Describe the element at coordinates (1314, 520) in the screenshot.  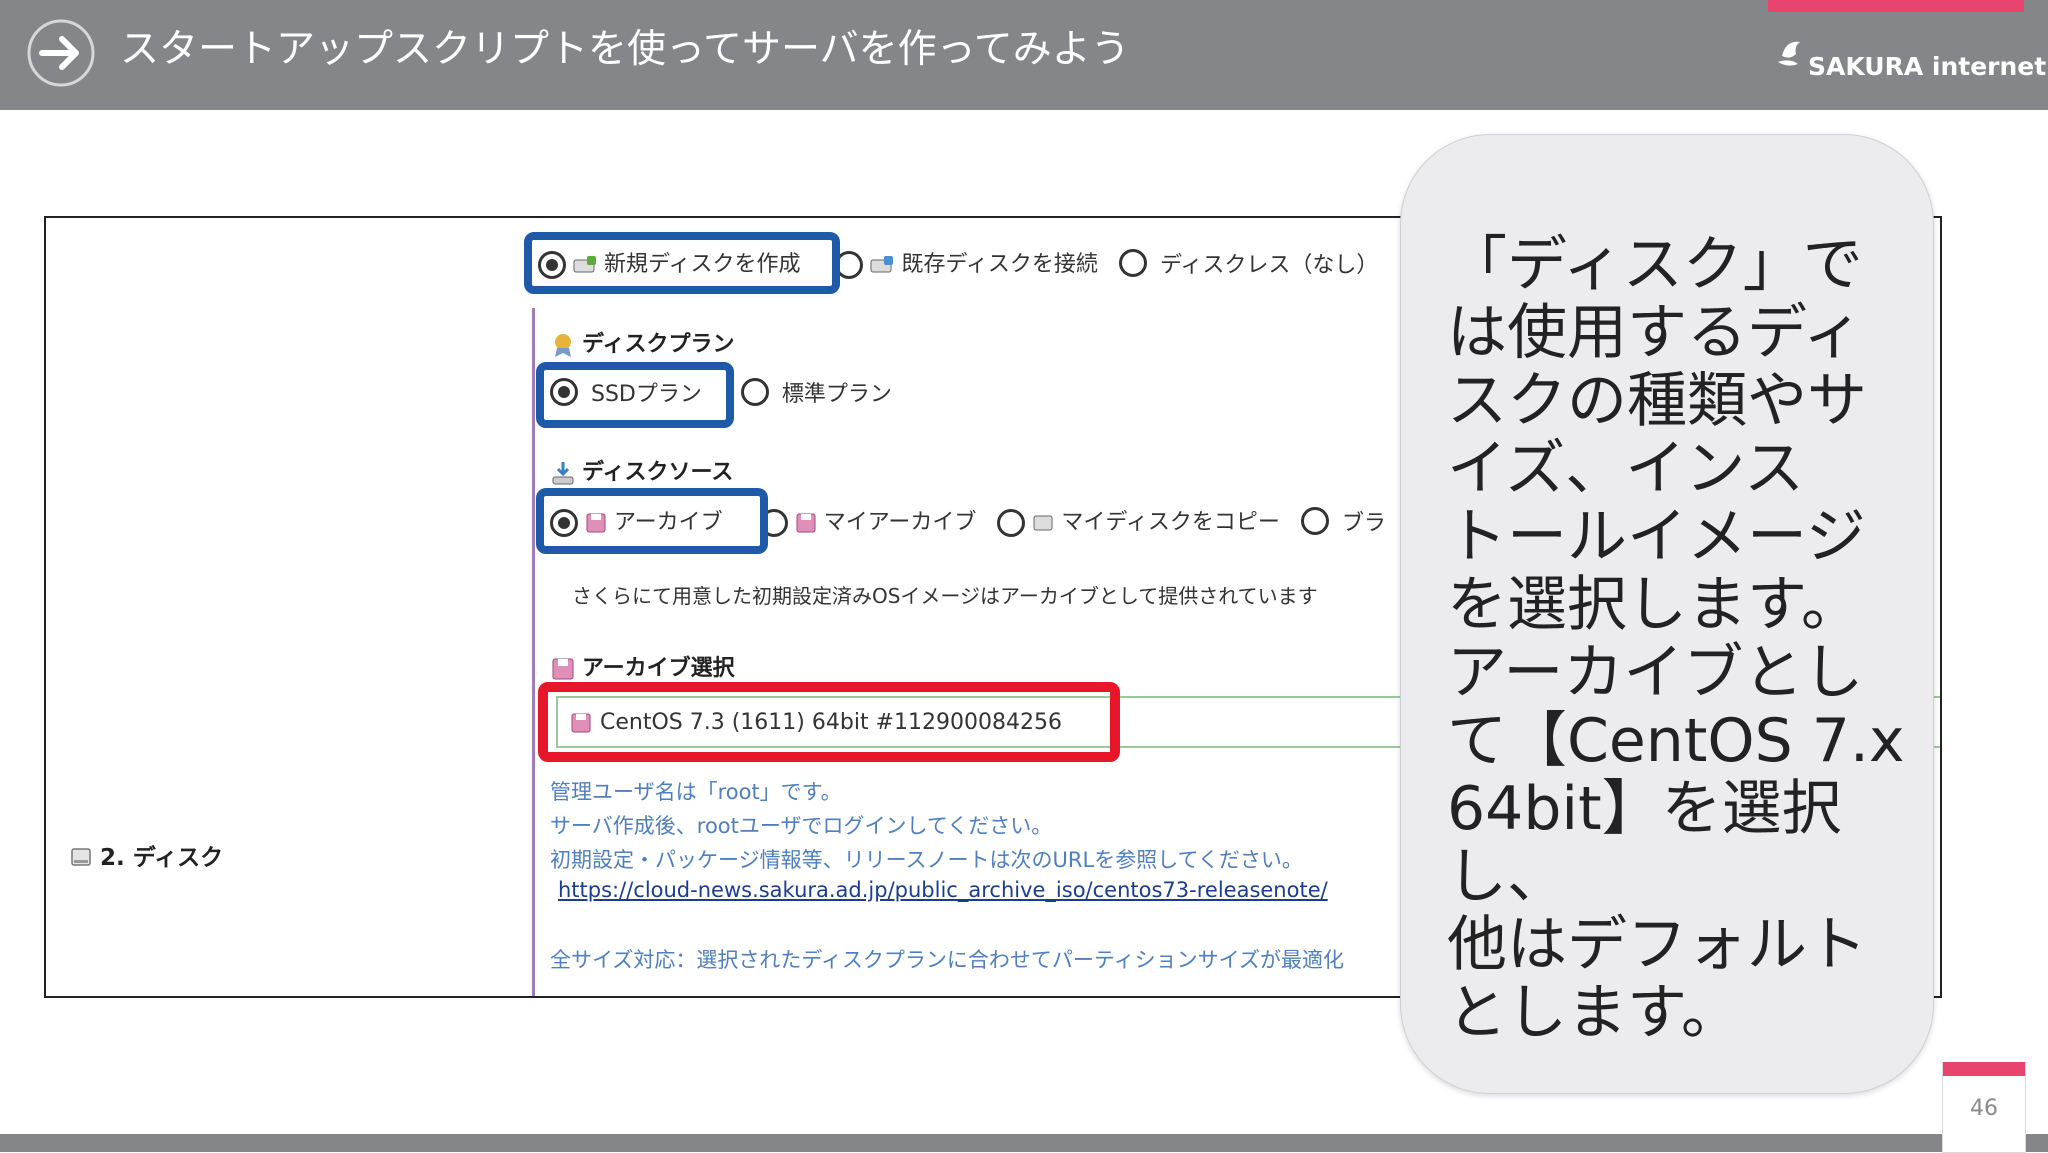
I see `blank-radio` at that location.